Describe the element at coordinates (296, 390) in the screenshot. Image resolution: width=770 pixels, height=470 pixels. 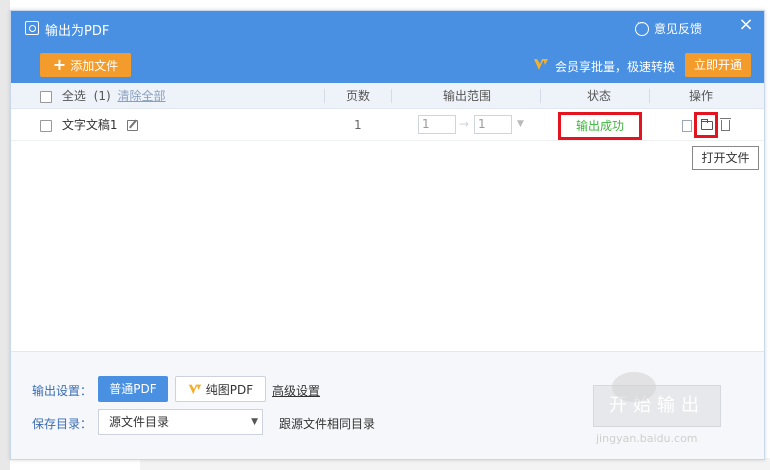
I see `advanced-settings-link: 高级设置` at that location.